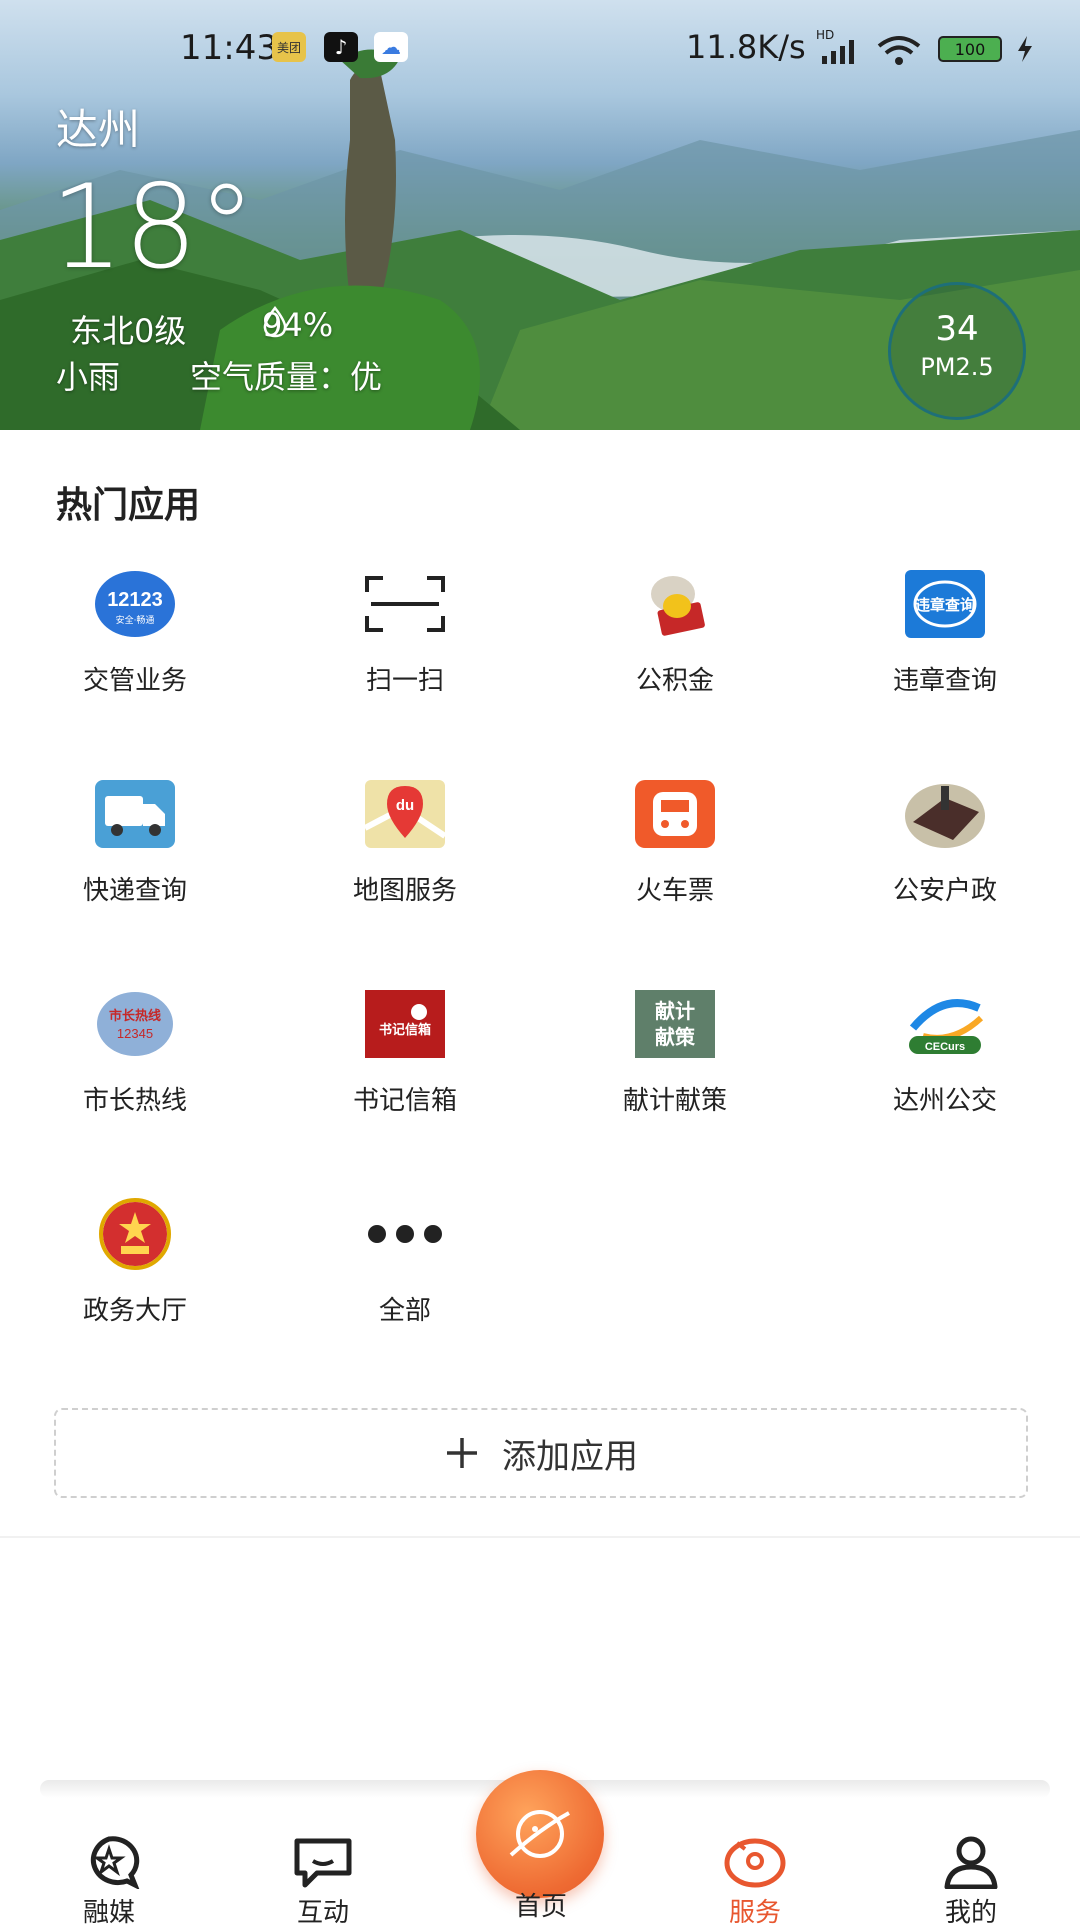 The image size is (1080, 1929). Describe the element at coordinates (88, 377) in the screenshot. I see `weather-condition: 小雨` at that location.